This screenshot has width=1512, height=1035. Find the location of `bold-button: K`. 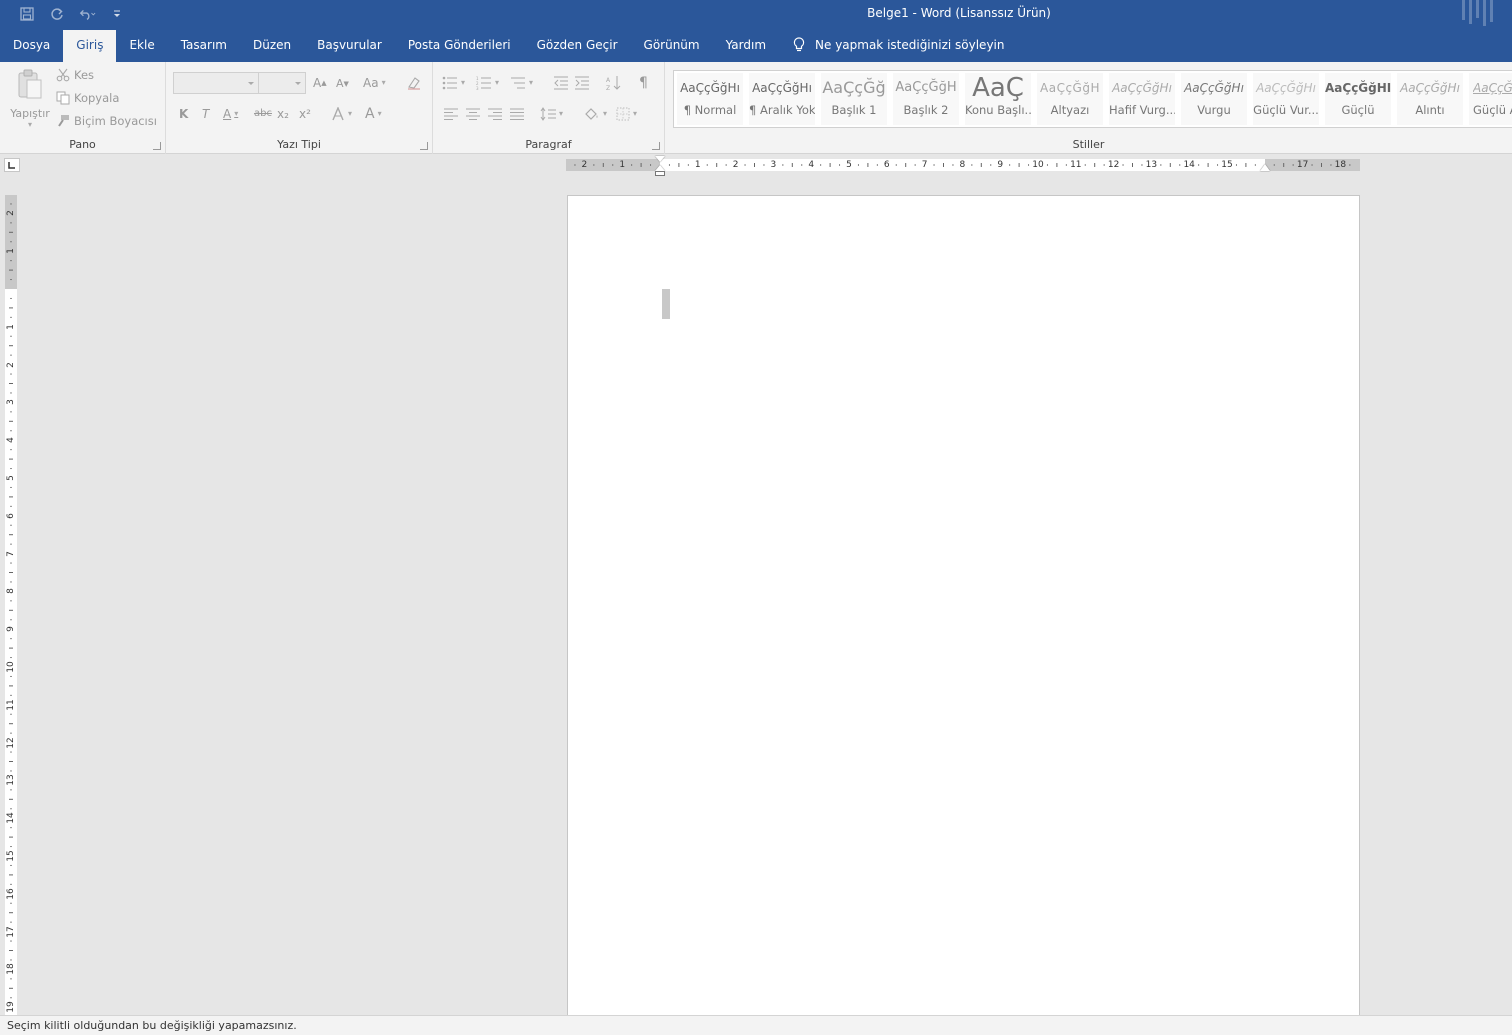

bold-button: K is located at coordinates (183, 114).